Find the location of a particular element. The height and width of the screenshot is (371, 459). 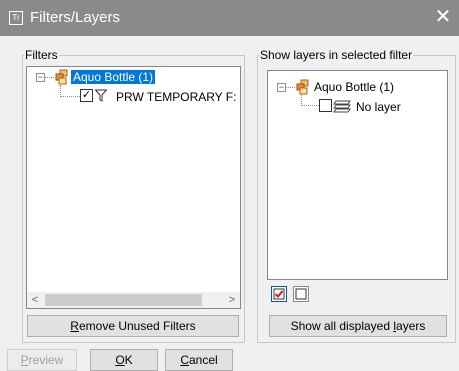

funnel-icon is located at coordinates (101, 95).